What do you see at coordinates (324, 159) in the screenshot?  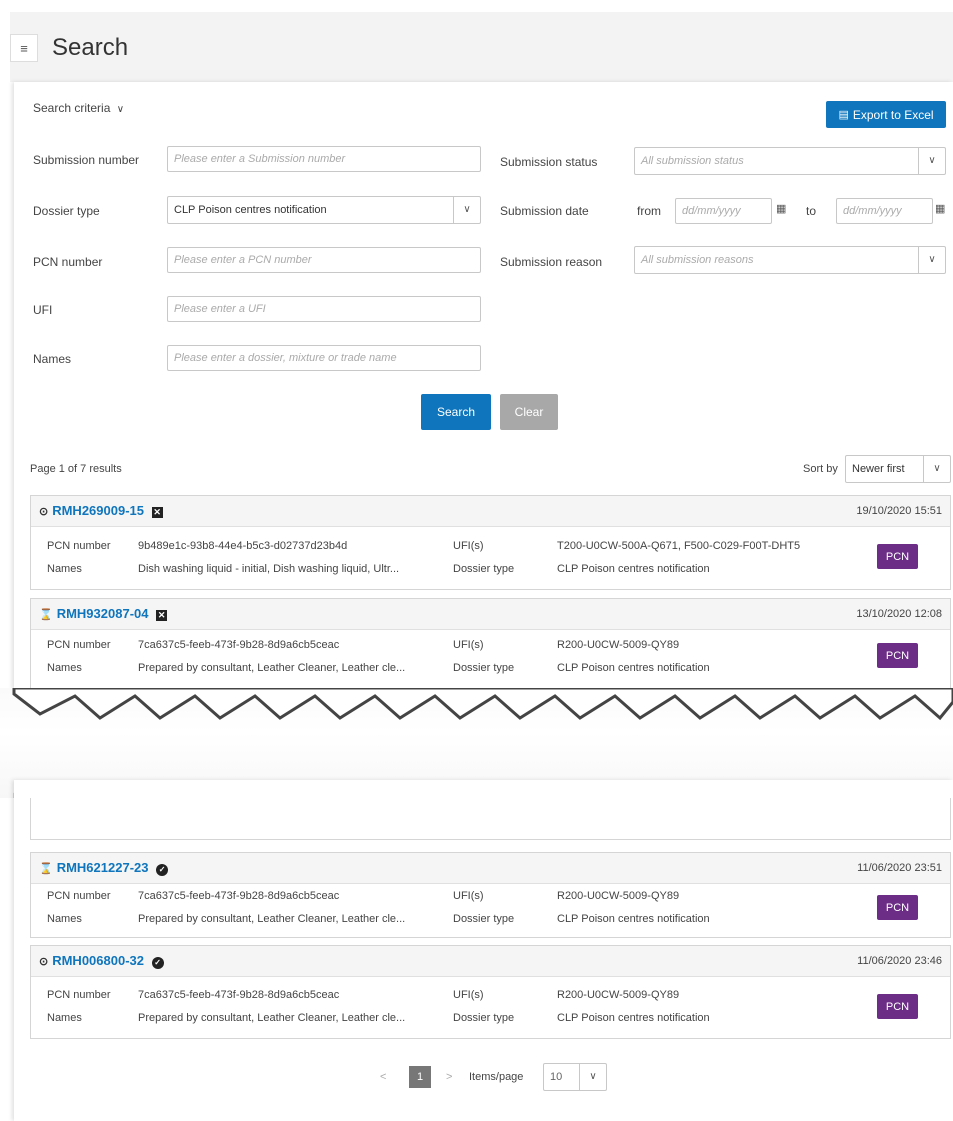 I see `submission-number-input: Please enter a Submission number` at bounding box center [324, 159].